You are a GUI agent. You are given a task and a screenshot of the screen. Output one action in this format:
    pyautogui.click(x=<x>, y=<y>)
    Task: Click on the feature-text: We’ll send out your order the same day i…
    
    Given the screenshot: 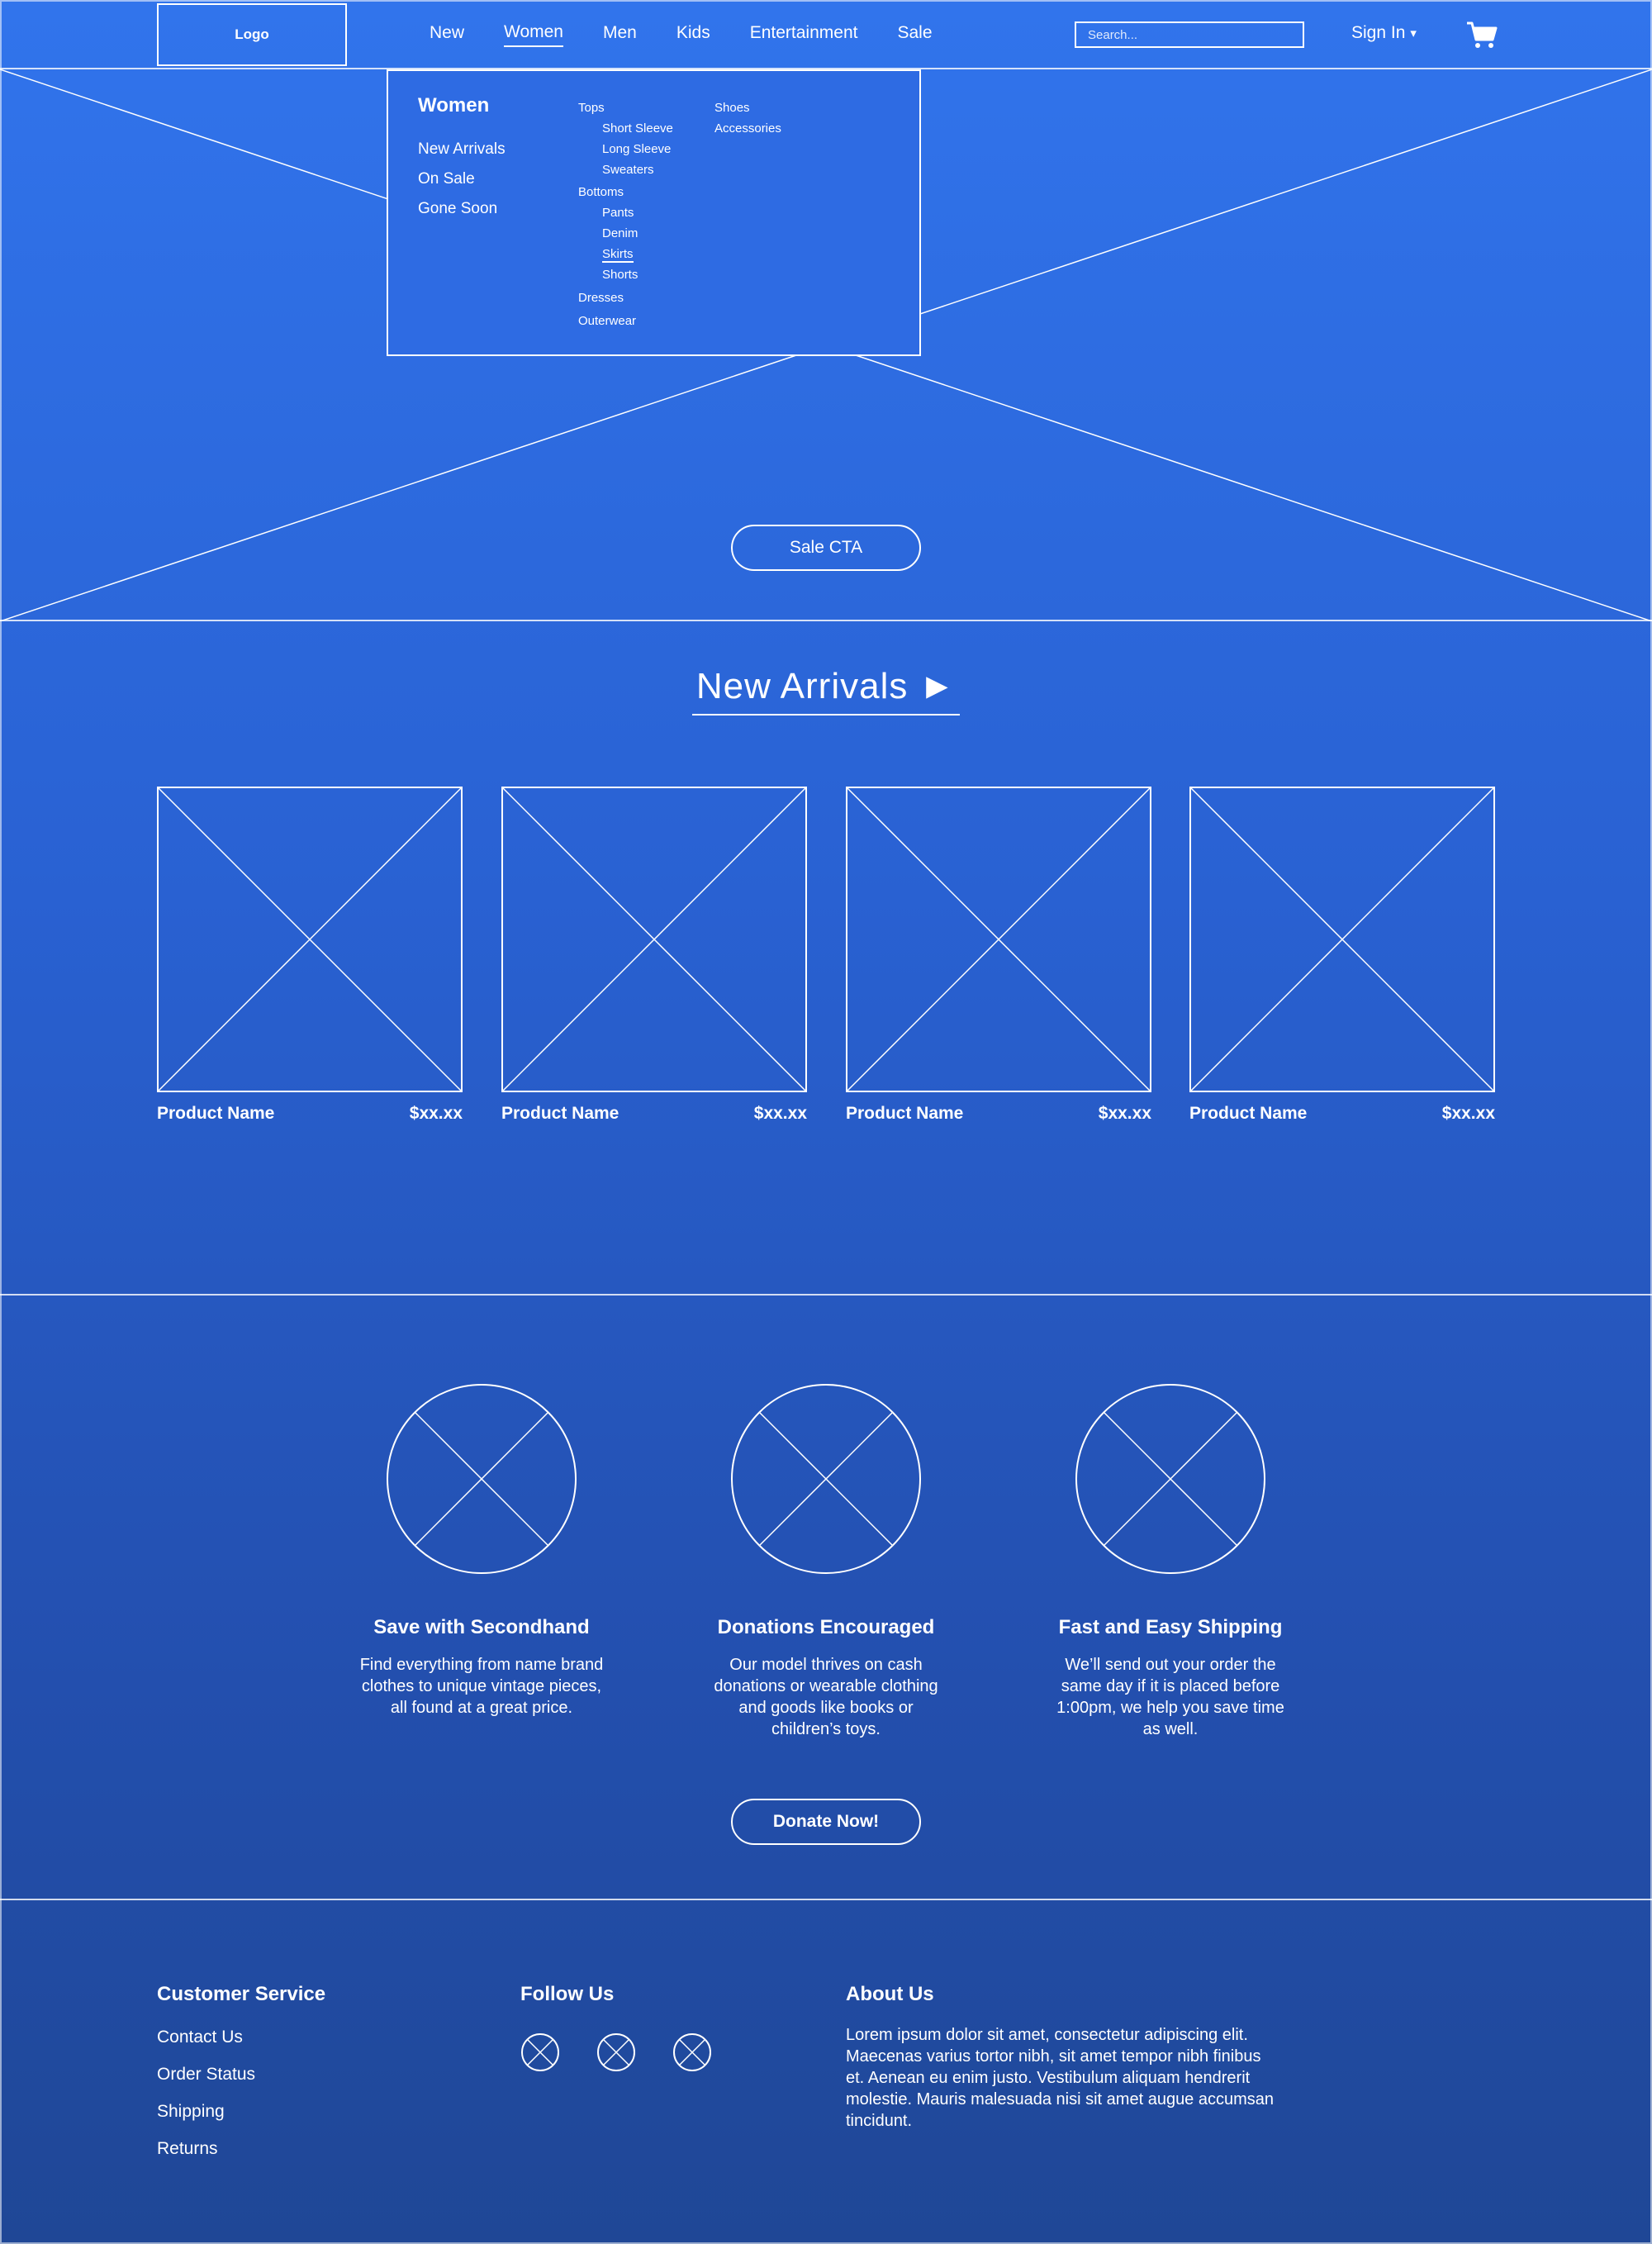 What is the action you would take?
    pyautogui.click(x=1170, y=1697)
    